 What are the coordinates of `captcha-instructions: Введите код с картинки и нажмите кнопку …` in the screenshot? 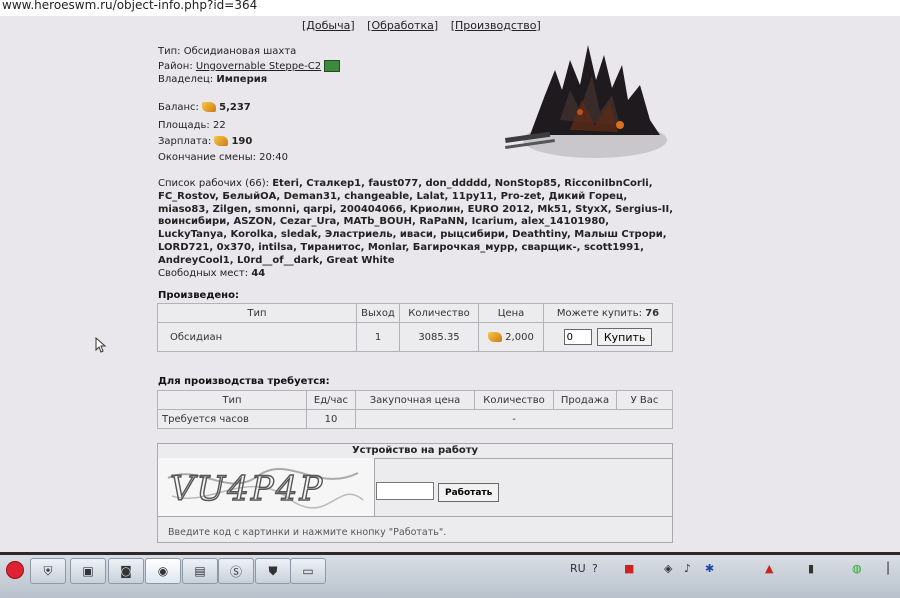 It's located at (307, 532).